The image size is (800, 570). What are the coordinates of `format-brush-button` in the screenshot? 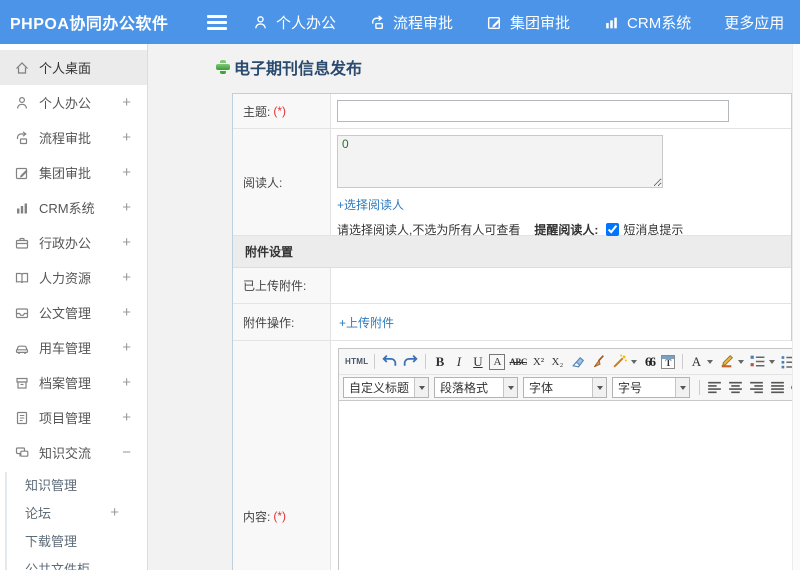 It's located at (598, 362).